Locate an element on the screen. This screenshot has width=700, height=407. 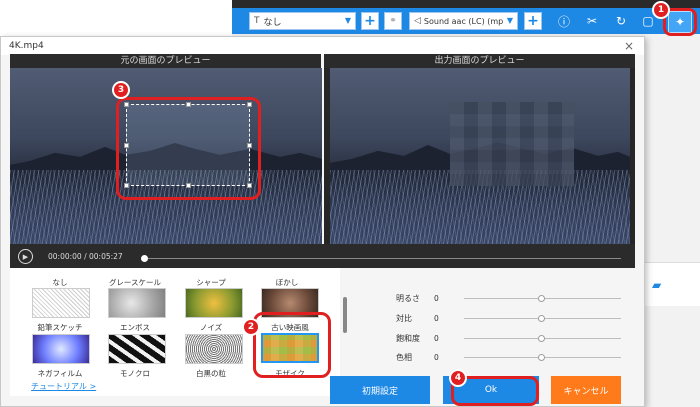
dialog-titlebar: 4K.mp4 × is located at coordinates (322, 46).